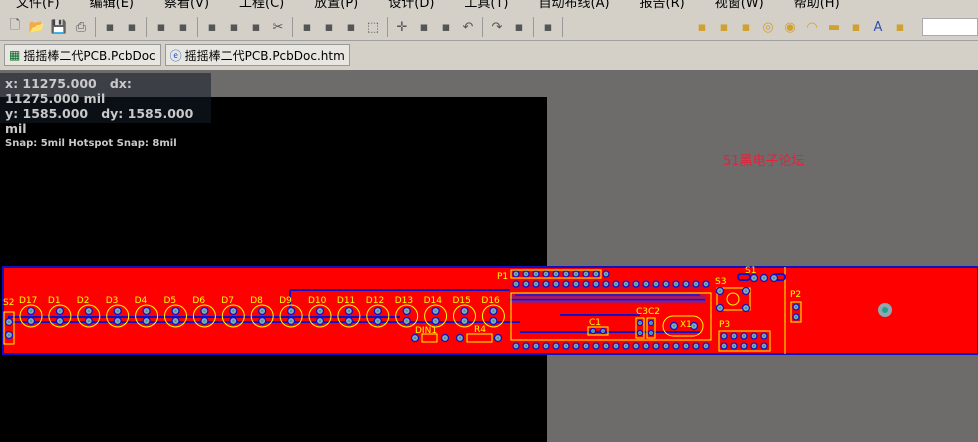 This screenshot has height=442, width=978. I want to click on zoom-fit-icon: ▪, so click(183, 27).